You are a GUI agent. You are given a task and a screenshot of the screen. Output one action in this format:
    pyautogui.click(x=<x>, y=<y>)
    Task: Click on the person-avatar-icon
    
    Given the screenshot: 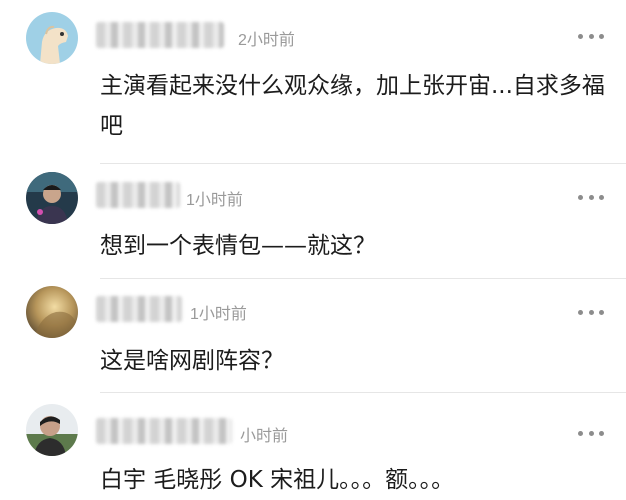 What is the action you would take?
    pyautogui.click(x=52, y=198)
    